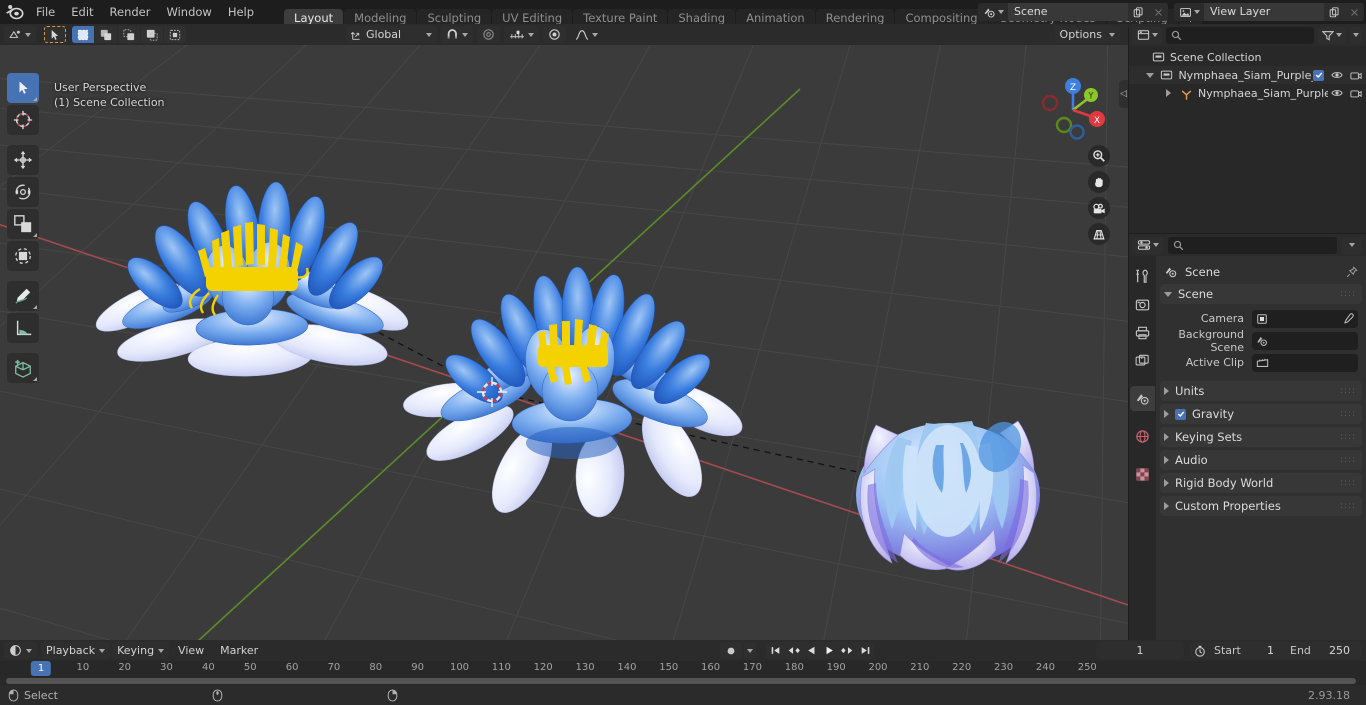  What do you see at coordinates (14, 12) in the screenshot?
I see `blender-logo-icon` at bounding box center [14, 12].